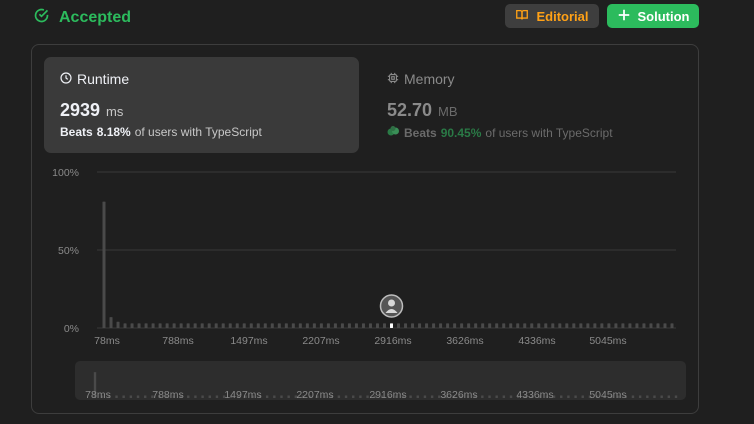  I want to click on bar-current-submission, so click(392, 325).